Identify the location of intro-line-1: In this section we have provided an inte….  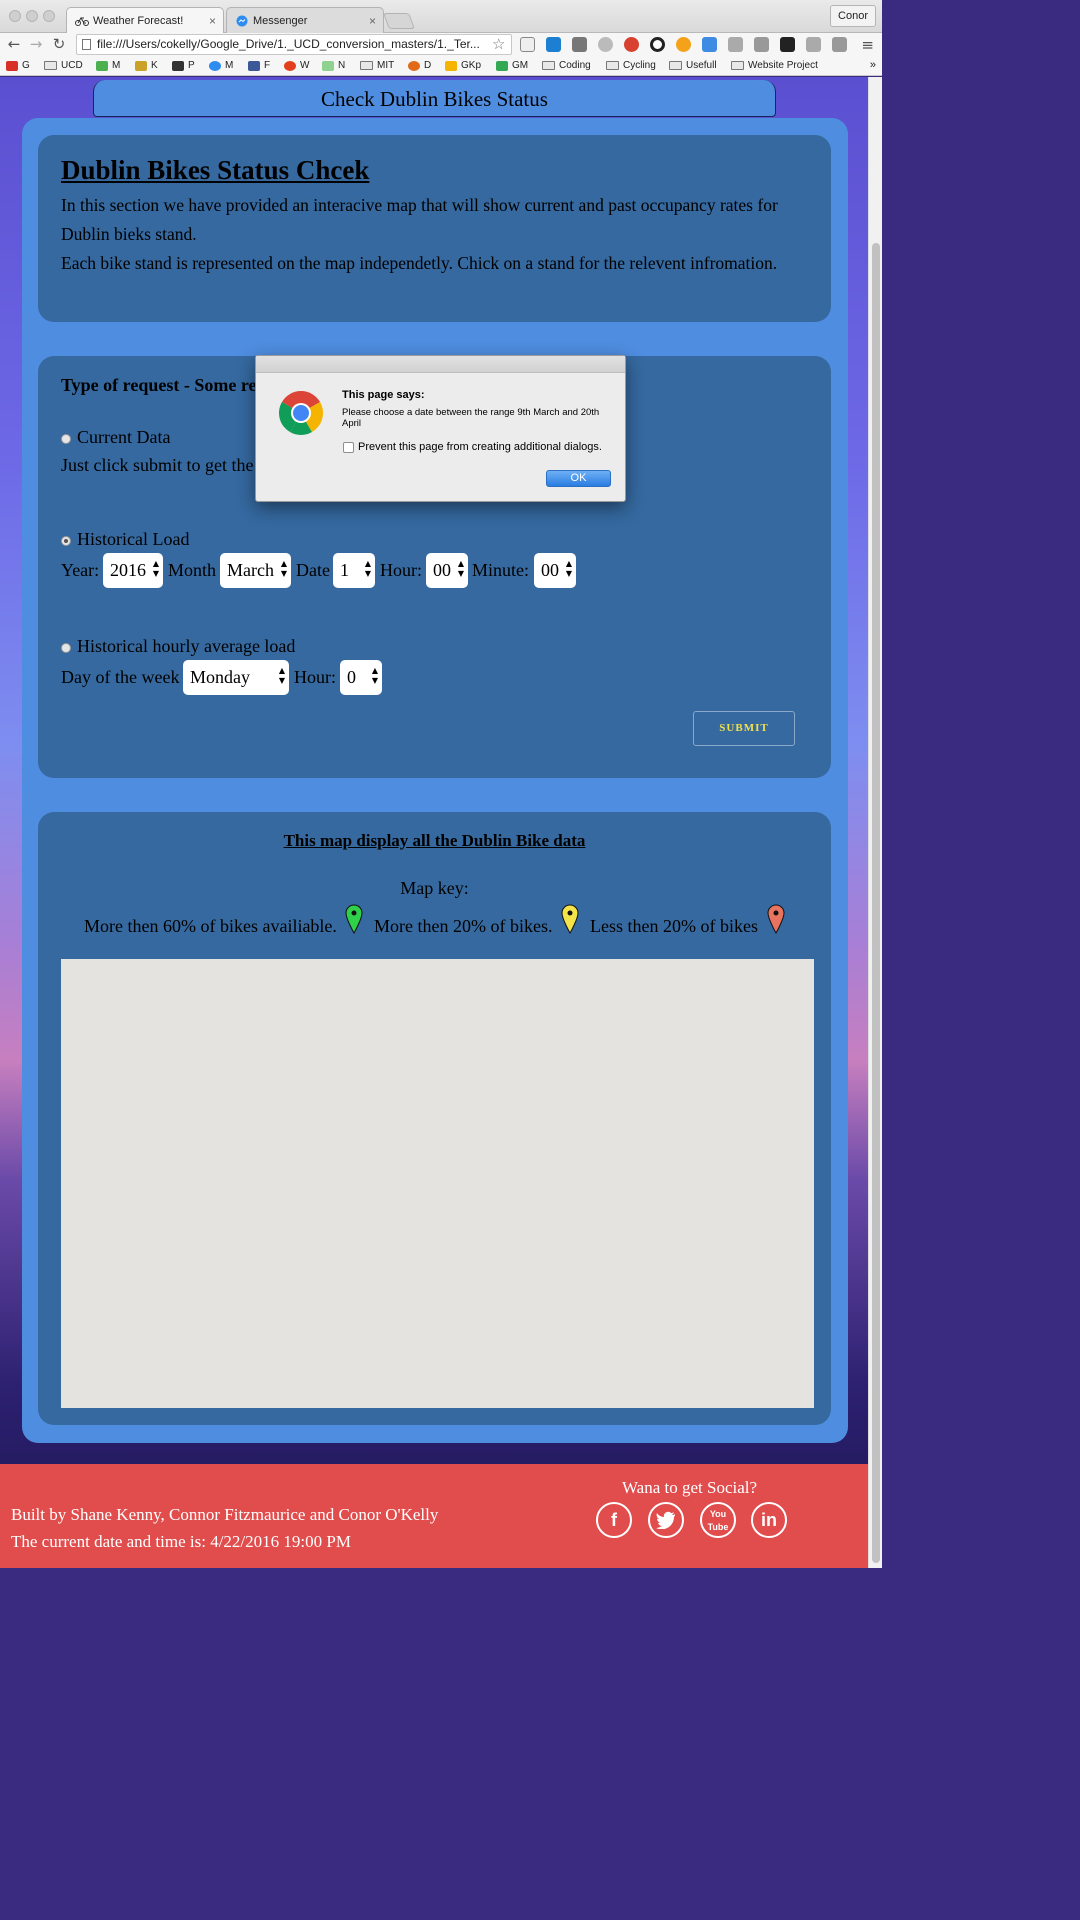
(419, 219).